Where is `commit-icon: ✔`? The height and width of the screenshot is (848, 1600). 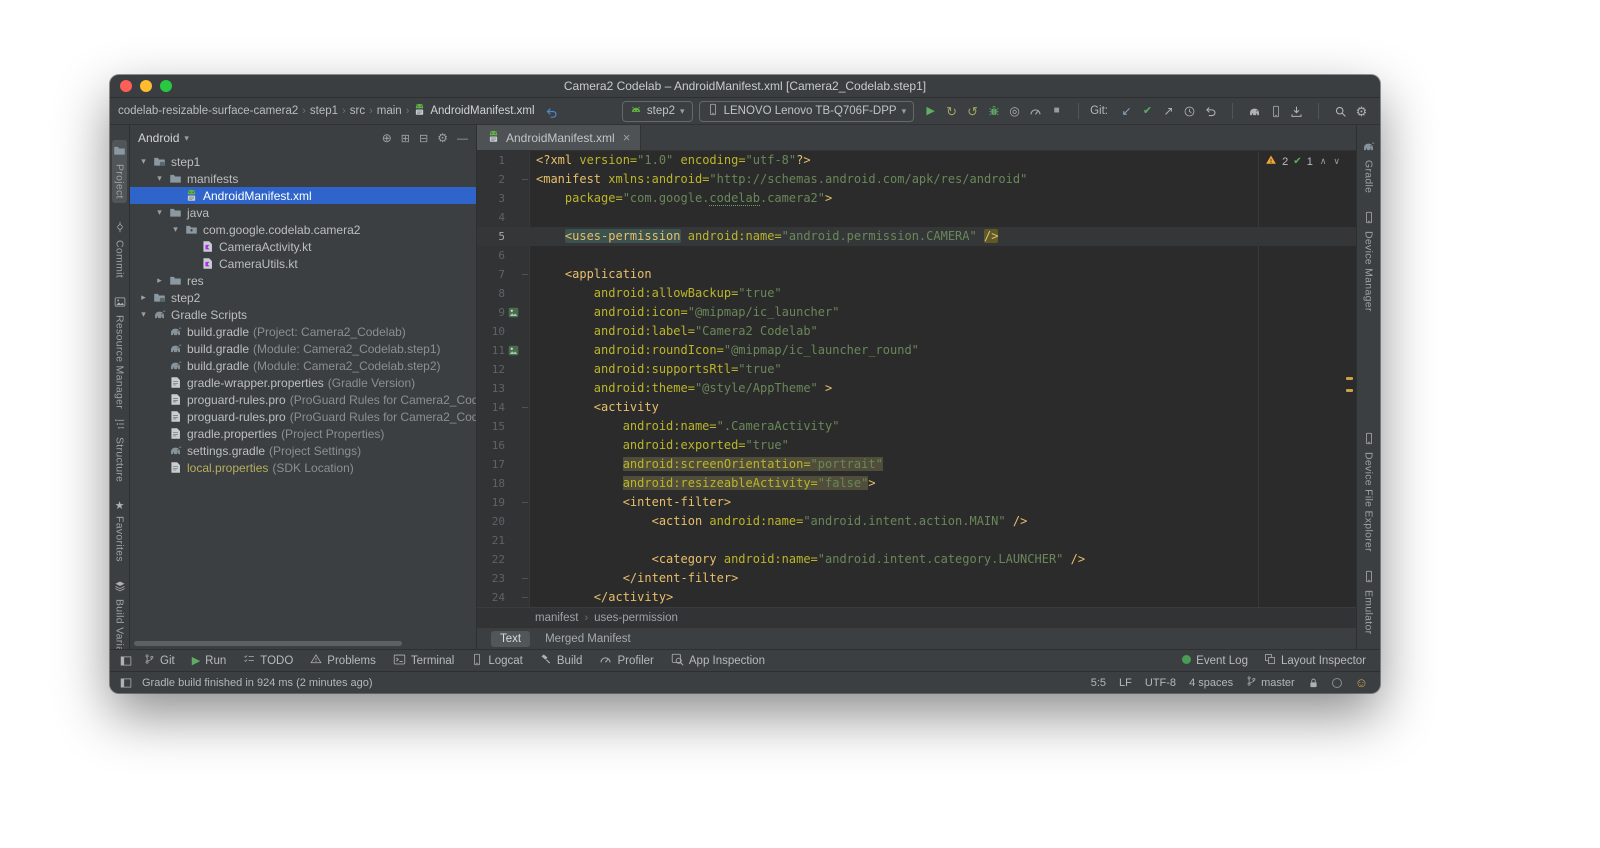
commit-icon: ✔ is located at coordinates (1147, 111).